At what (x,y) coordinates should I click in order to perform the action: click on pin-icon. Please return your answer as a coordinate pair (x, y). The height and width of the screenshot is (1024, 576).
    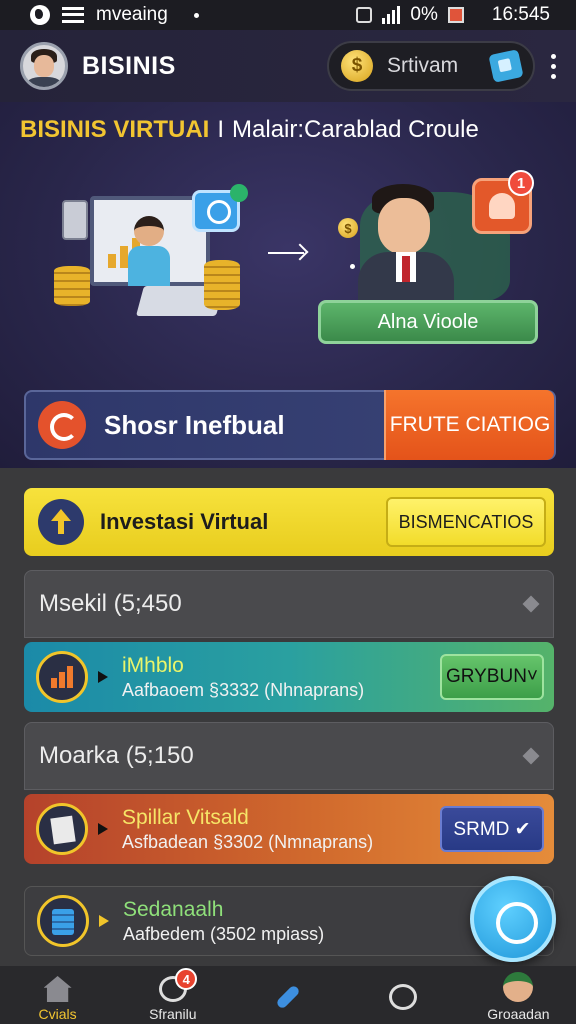
    Looking at the image, I should click on (288, 997).